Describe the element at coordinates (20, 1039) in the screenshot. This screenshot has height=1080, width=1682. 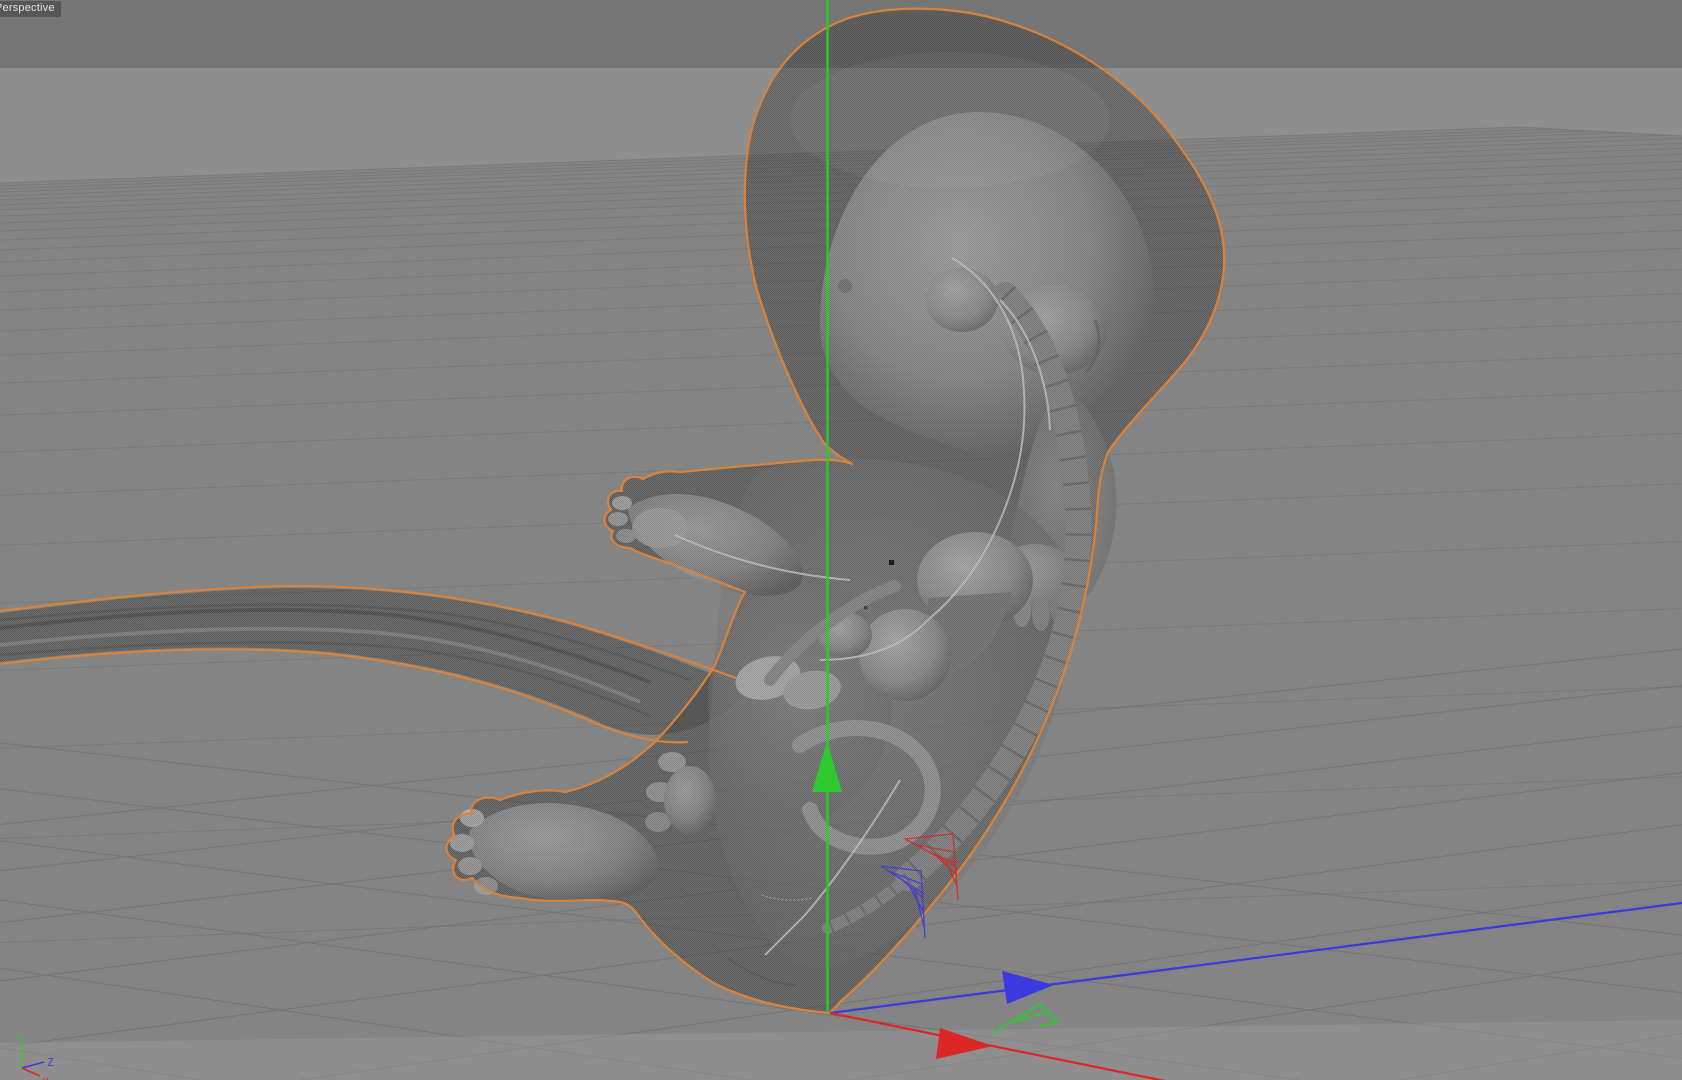
I see `axis-y-label: Y` at that location.